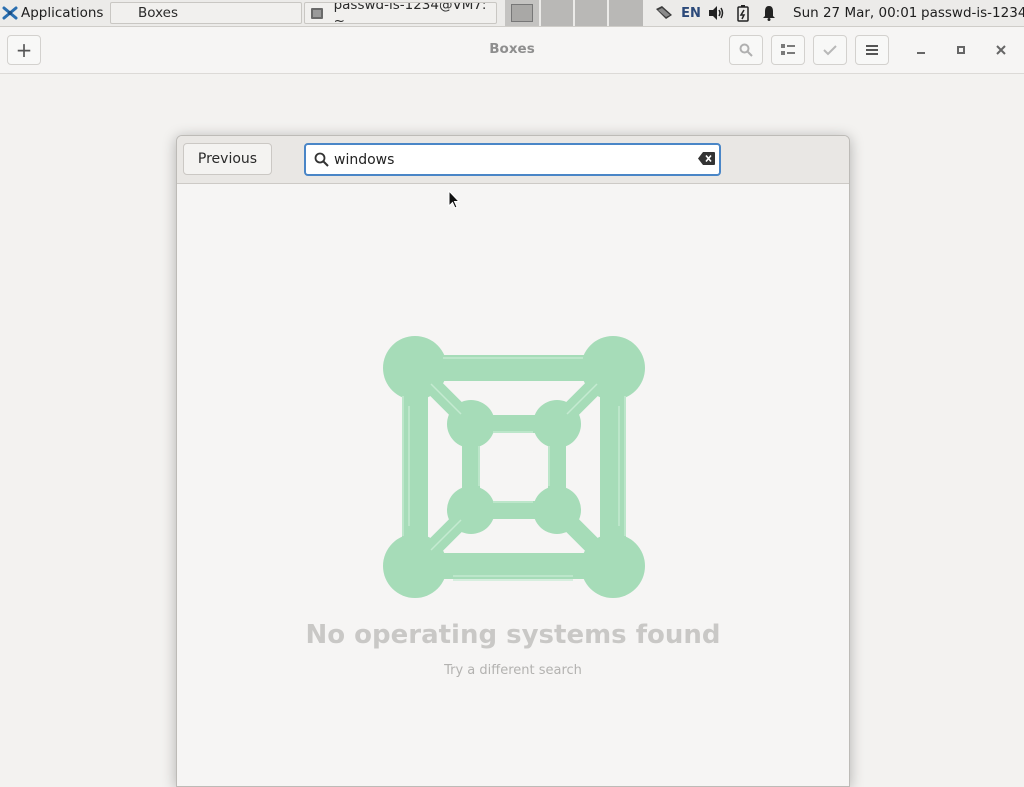 This screenshot has height=787, width=1024. Describe the element at coordinates (664, 13) in the screenshot. I see `network-icon` at that location.